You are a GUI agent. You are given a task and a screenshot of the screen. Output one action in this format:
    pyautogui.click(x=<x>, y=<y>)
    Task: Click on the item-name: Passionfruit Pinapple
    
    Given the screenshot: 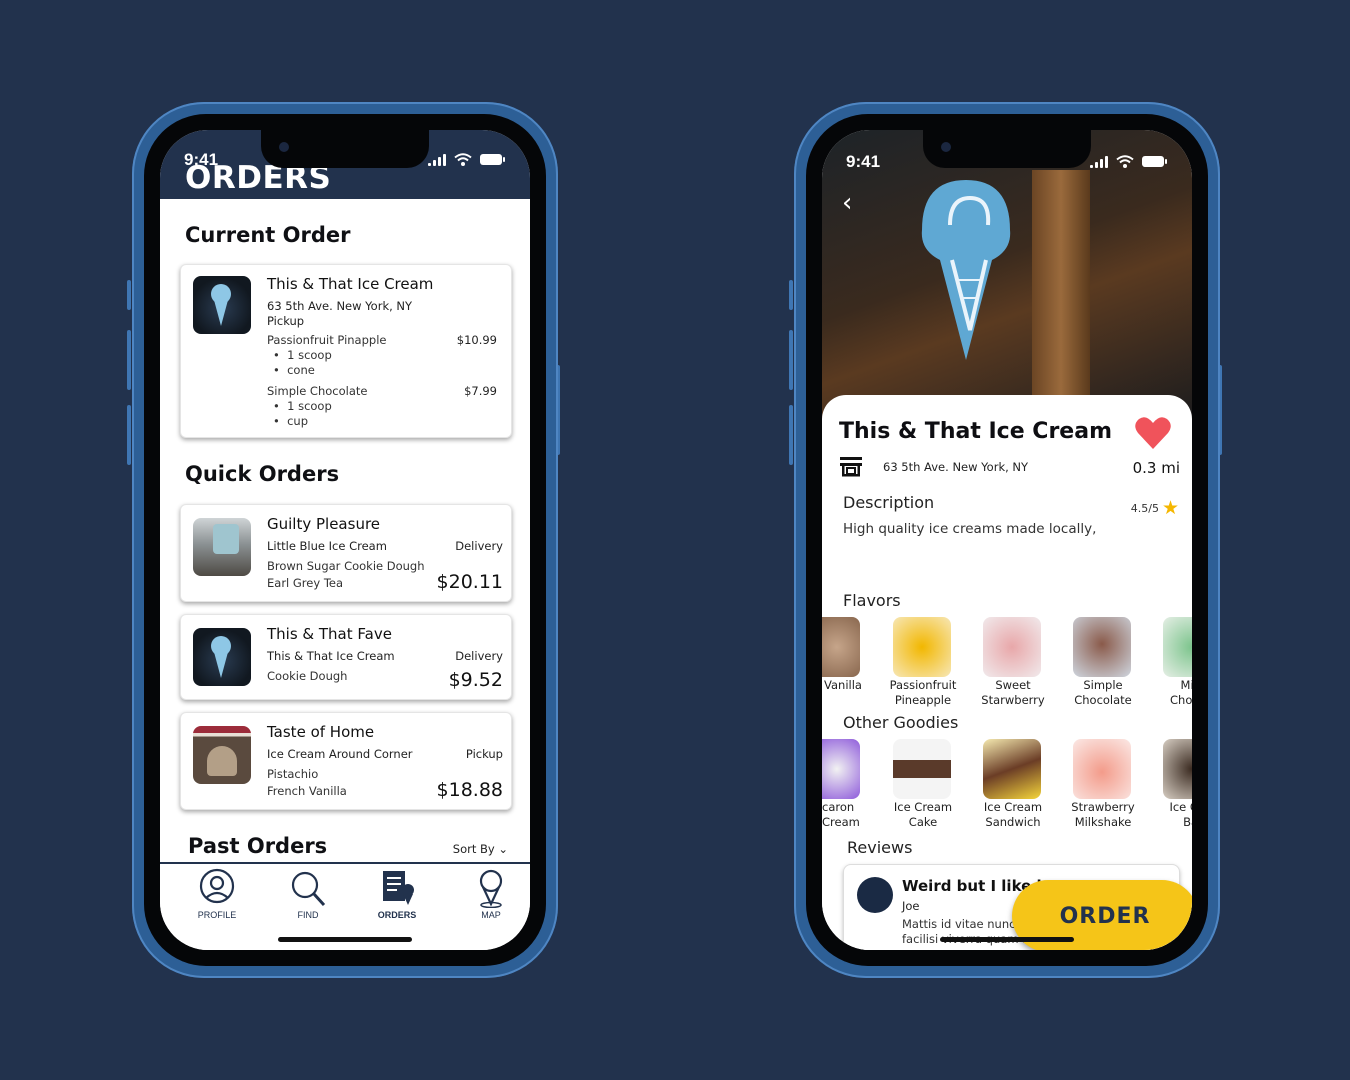 What is the action you would take?
    pyautogui.click(x=327, y=340)
    